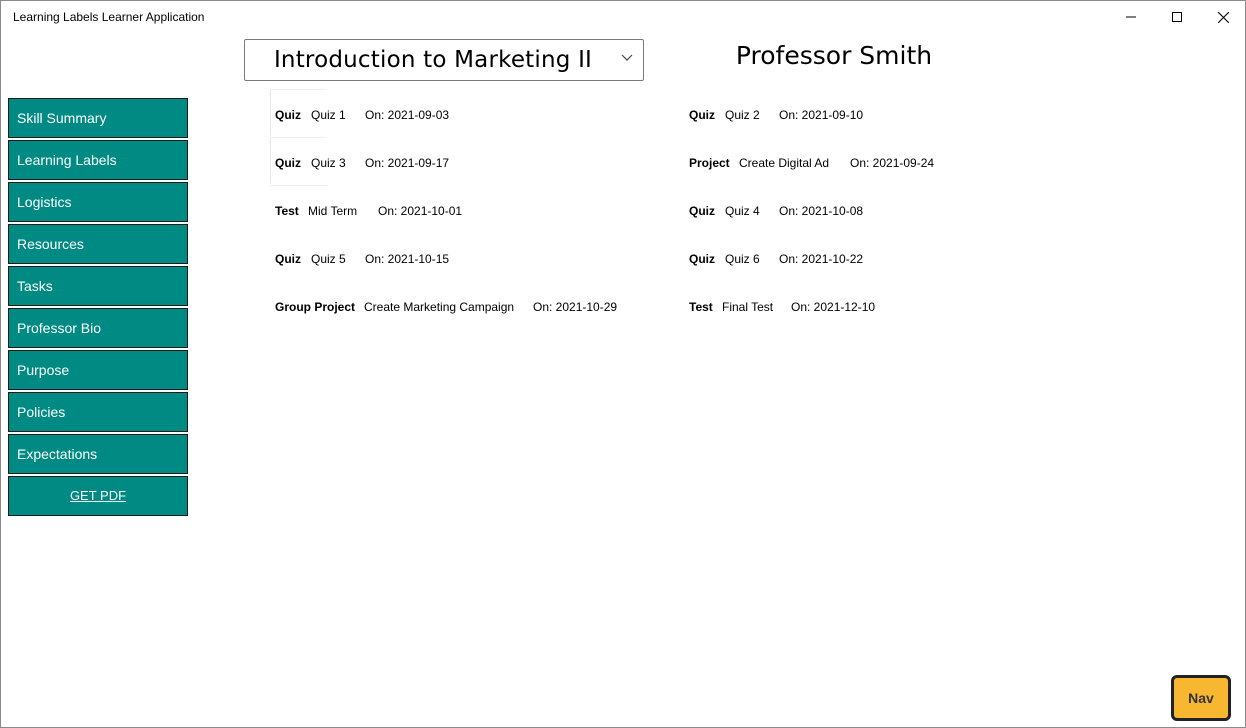  Describe the element at coordinates (821, 259) in the screenshot. I see `assessment-date: On: 2021-10-22` at that location.